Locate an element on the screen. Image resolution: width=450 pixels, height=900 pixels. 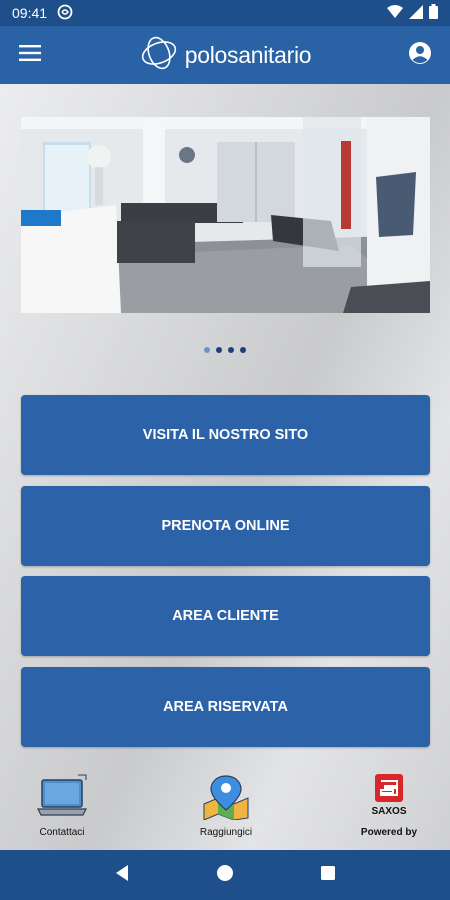
battery-icon is located at coordinates (433, 13).